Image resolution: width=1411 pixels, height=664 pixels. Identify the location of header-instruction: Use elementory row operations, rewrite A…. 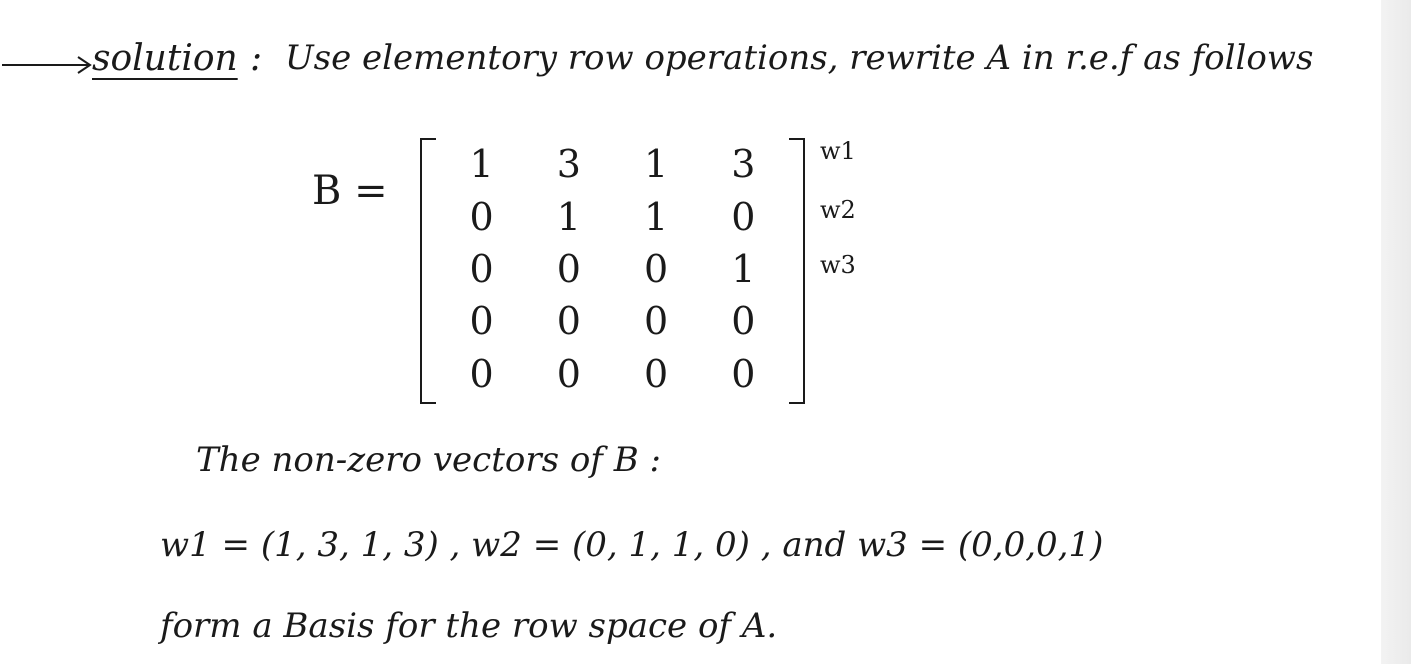
(799, 58).